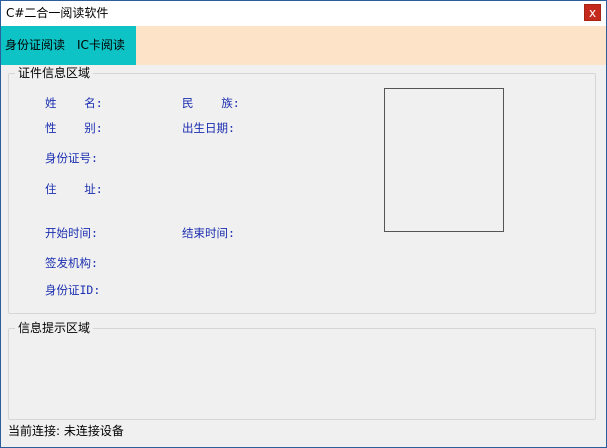 Image resolution: width=607 pixels, height=448 pixels. I want to click on end-date-label: 结束时间:, so click(208, 233).